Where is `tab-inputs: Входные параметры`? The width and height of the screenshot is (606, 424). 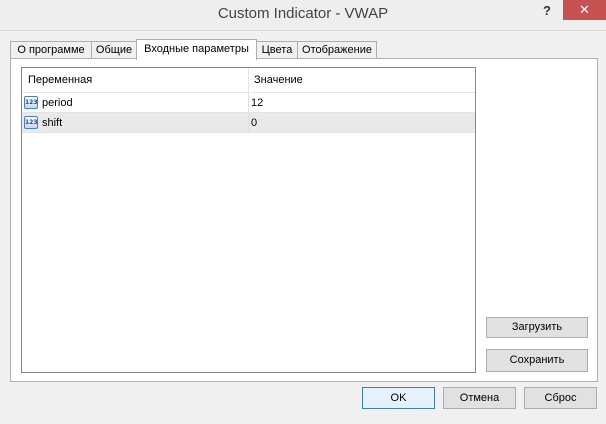
tab-inputs: Входные параметры is located at coordinates (196, 49).